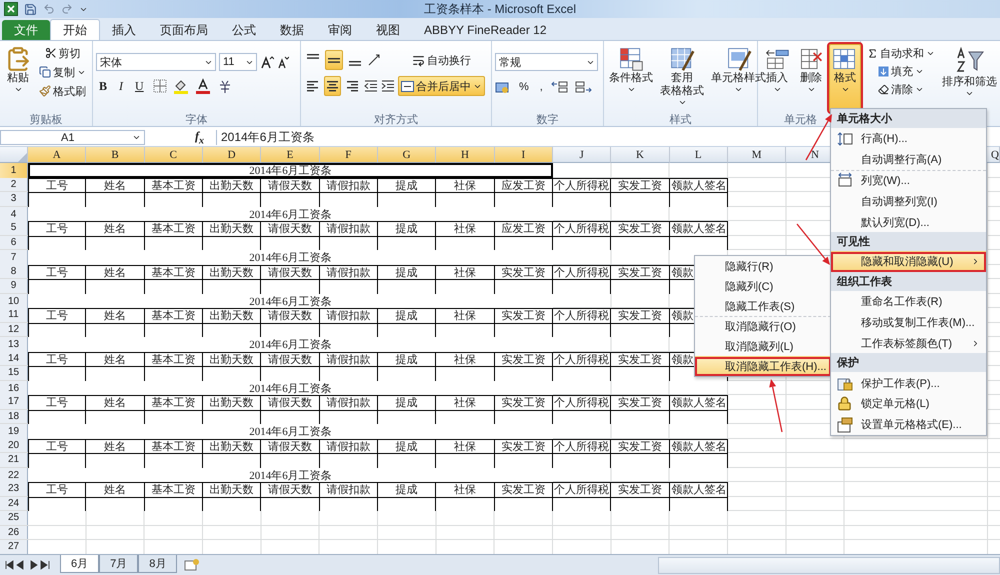  I want to click on copy-button: 复制, so click(62, 72).